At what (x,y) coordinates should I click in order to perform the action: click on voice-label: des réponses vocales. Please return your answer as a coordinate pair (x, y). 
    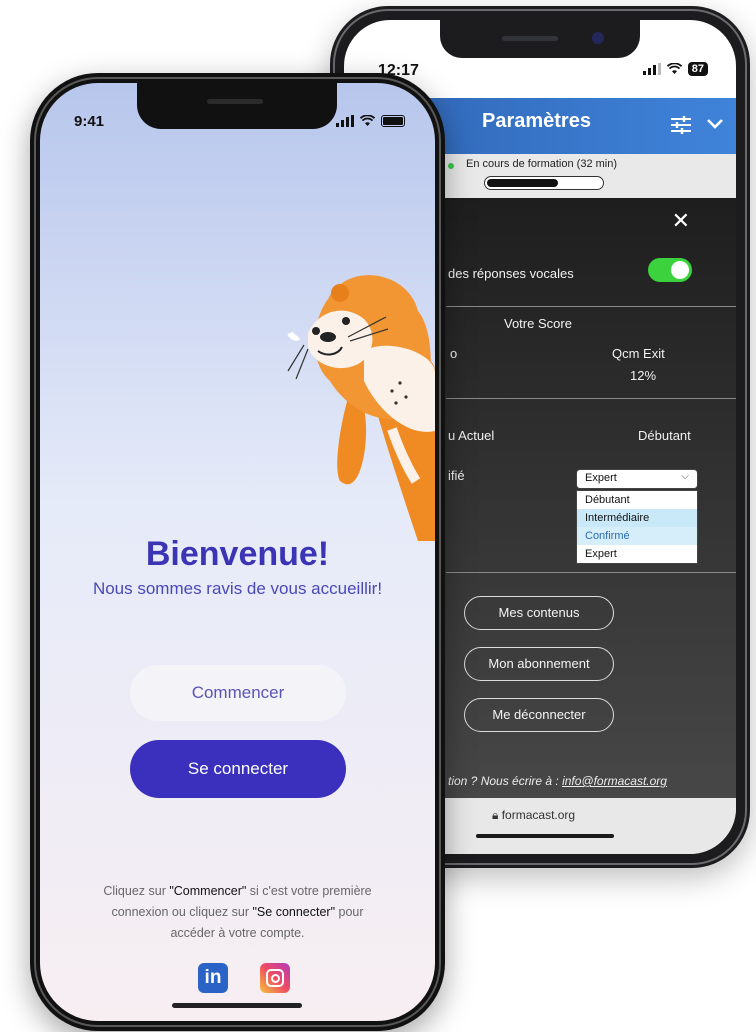
    Looking at the image, I should click on (511, 273).